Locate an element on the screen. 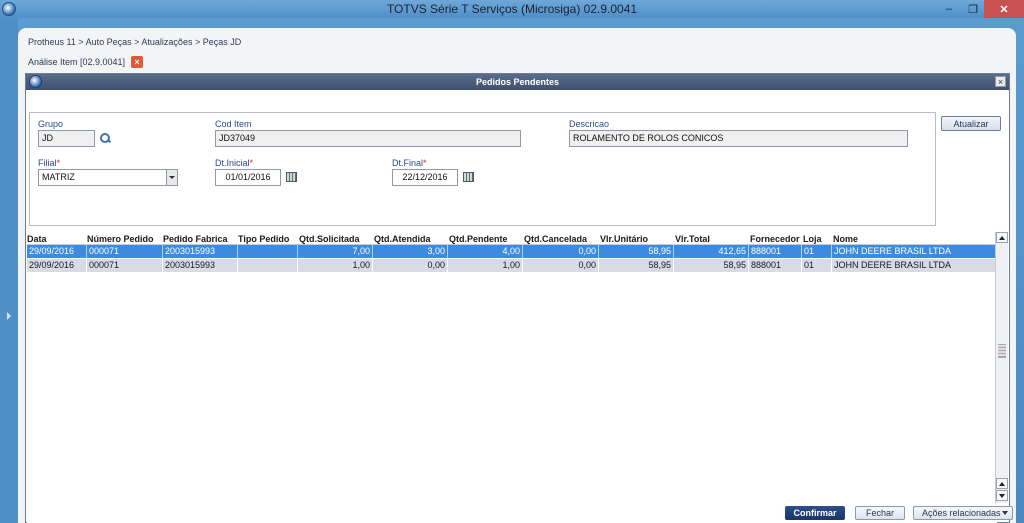 This screenshot has width=1024, height=523. cell-vlr-total: 58,95 is located at coordinates (711, 265).